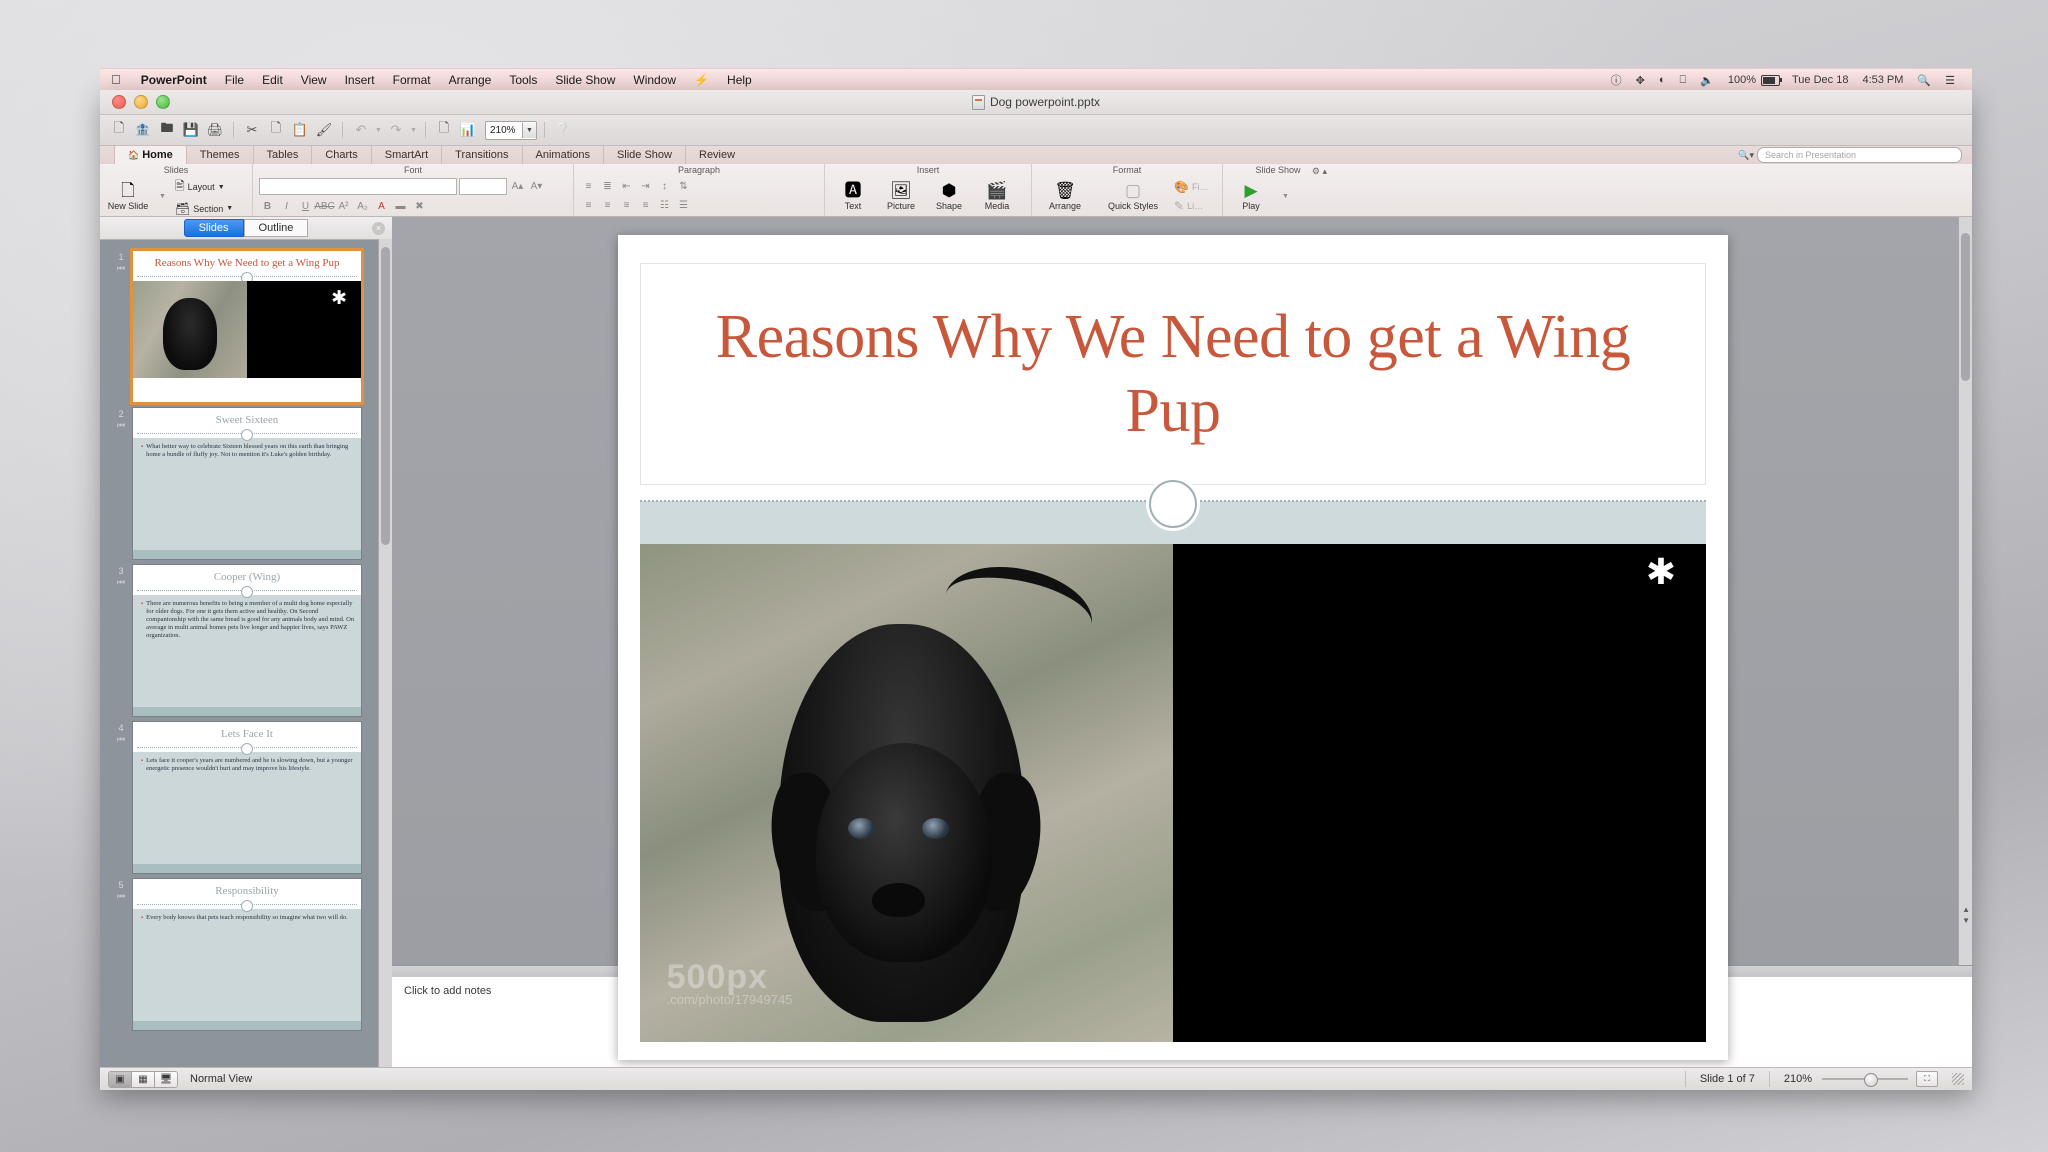  I want to click on increase-font-icon: A▴, so click(517, 187).